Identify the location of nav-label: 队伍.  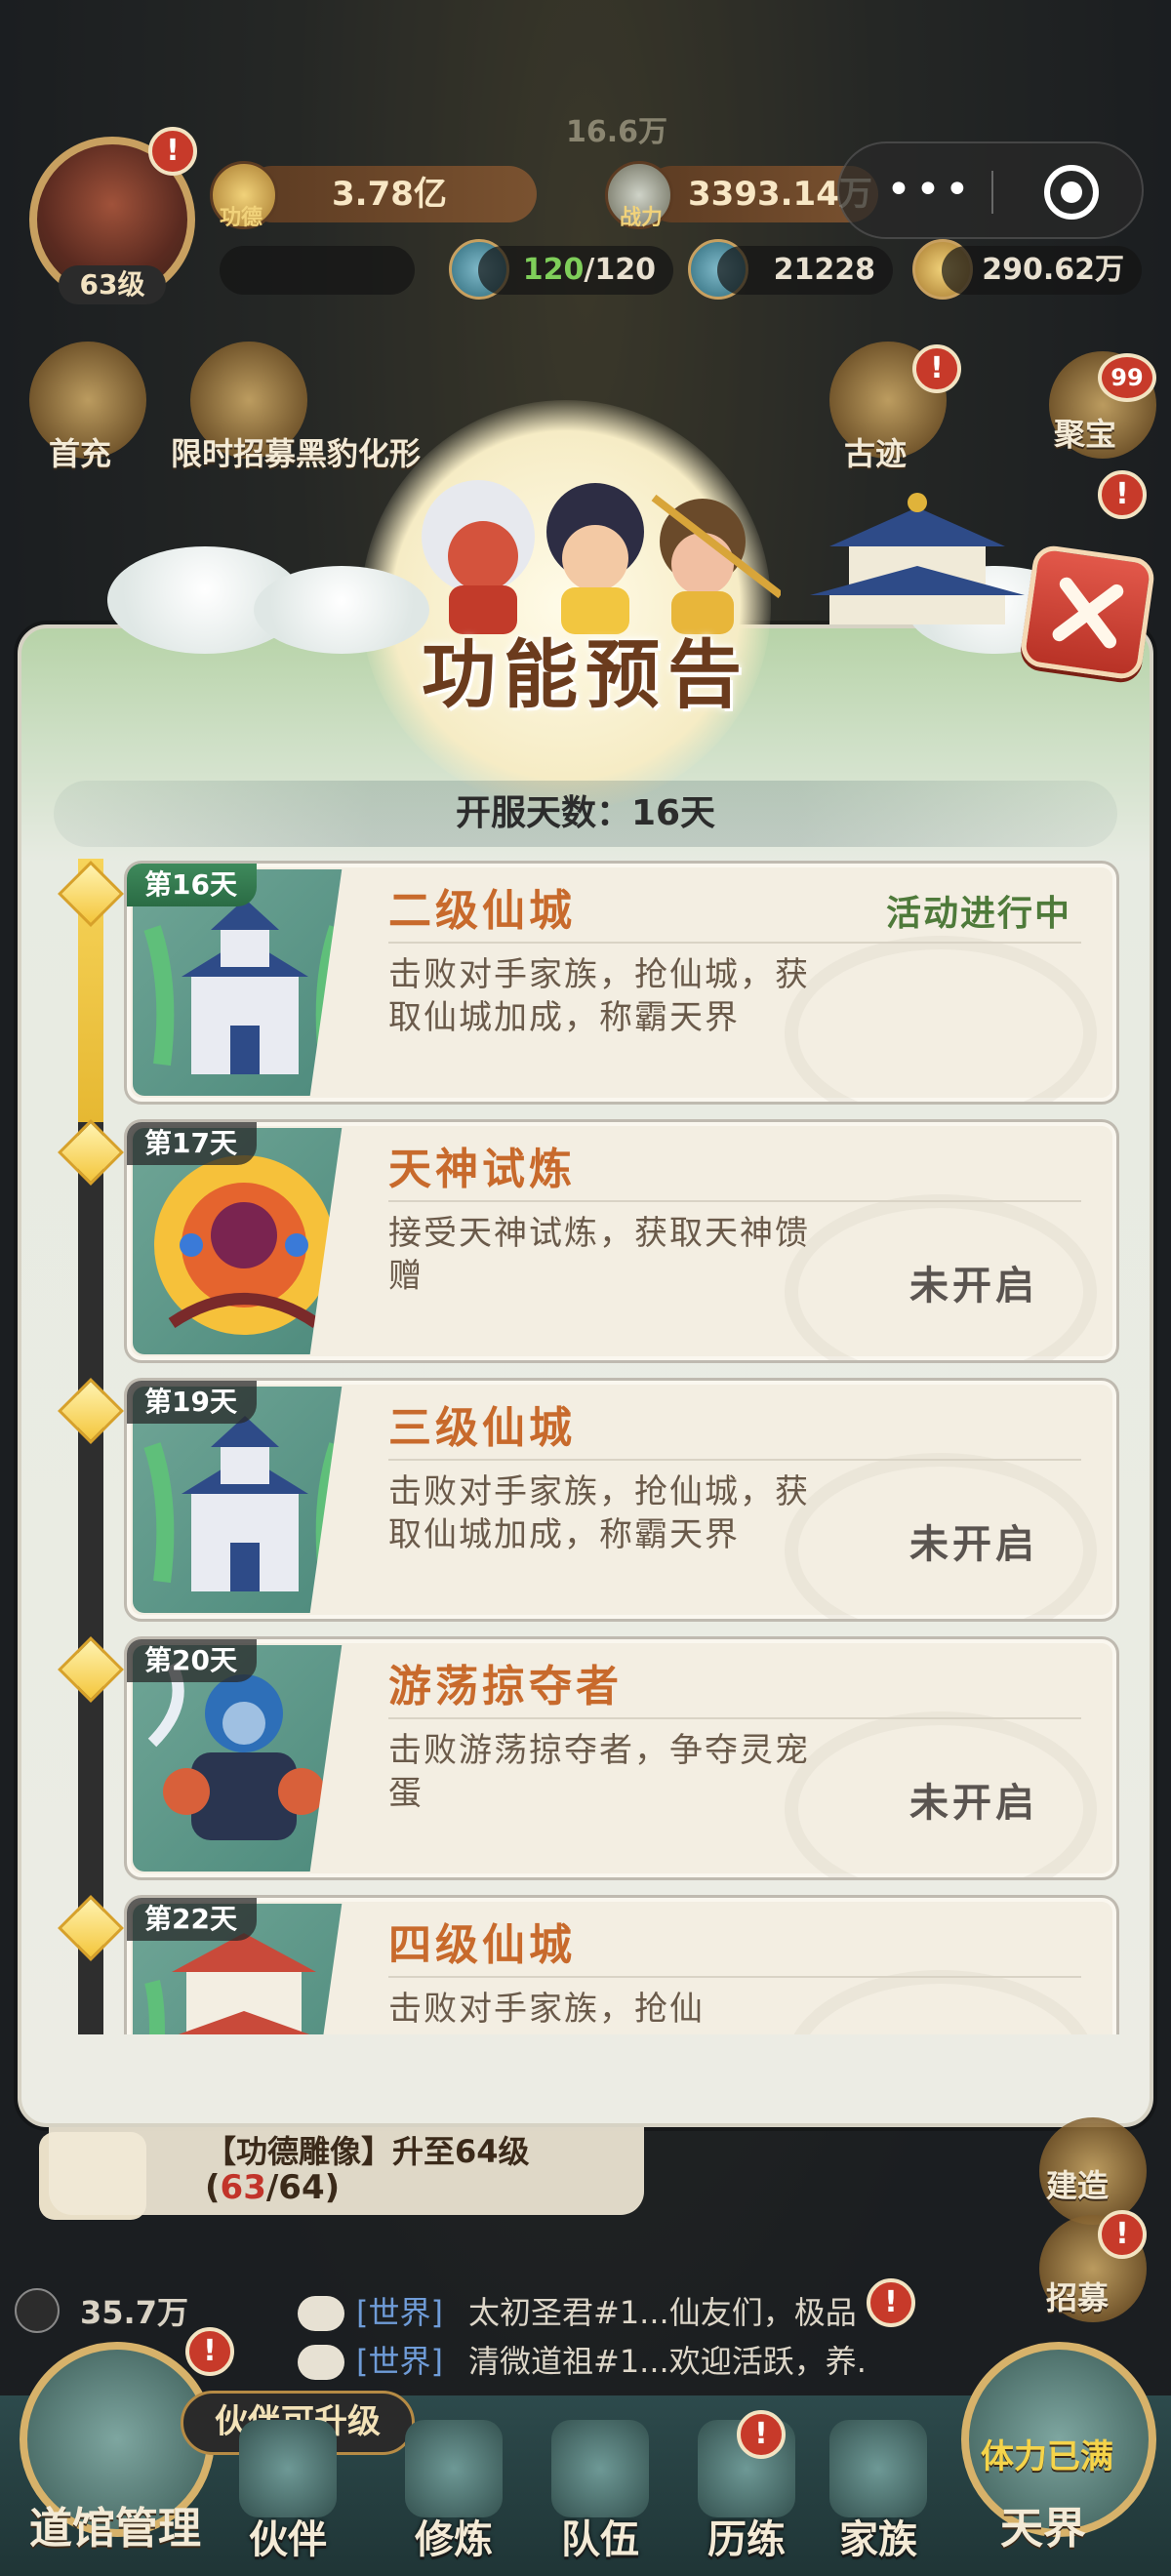
(600, 2539).